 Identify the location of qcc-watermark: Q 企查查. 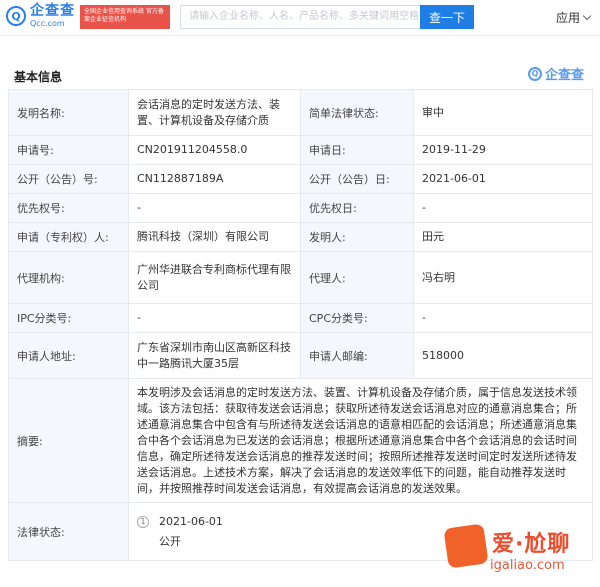
(556, 73).